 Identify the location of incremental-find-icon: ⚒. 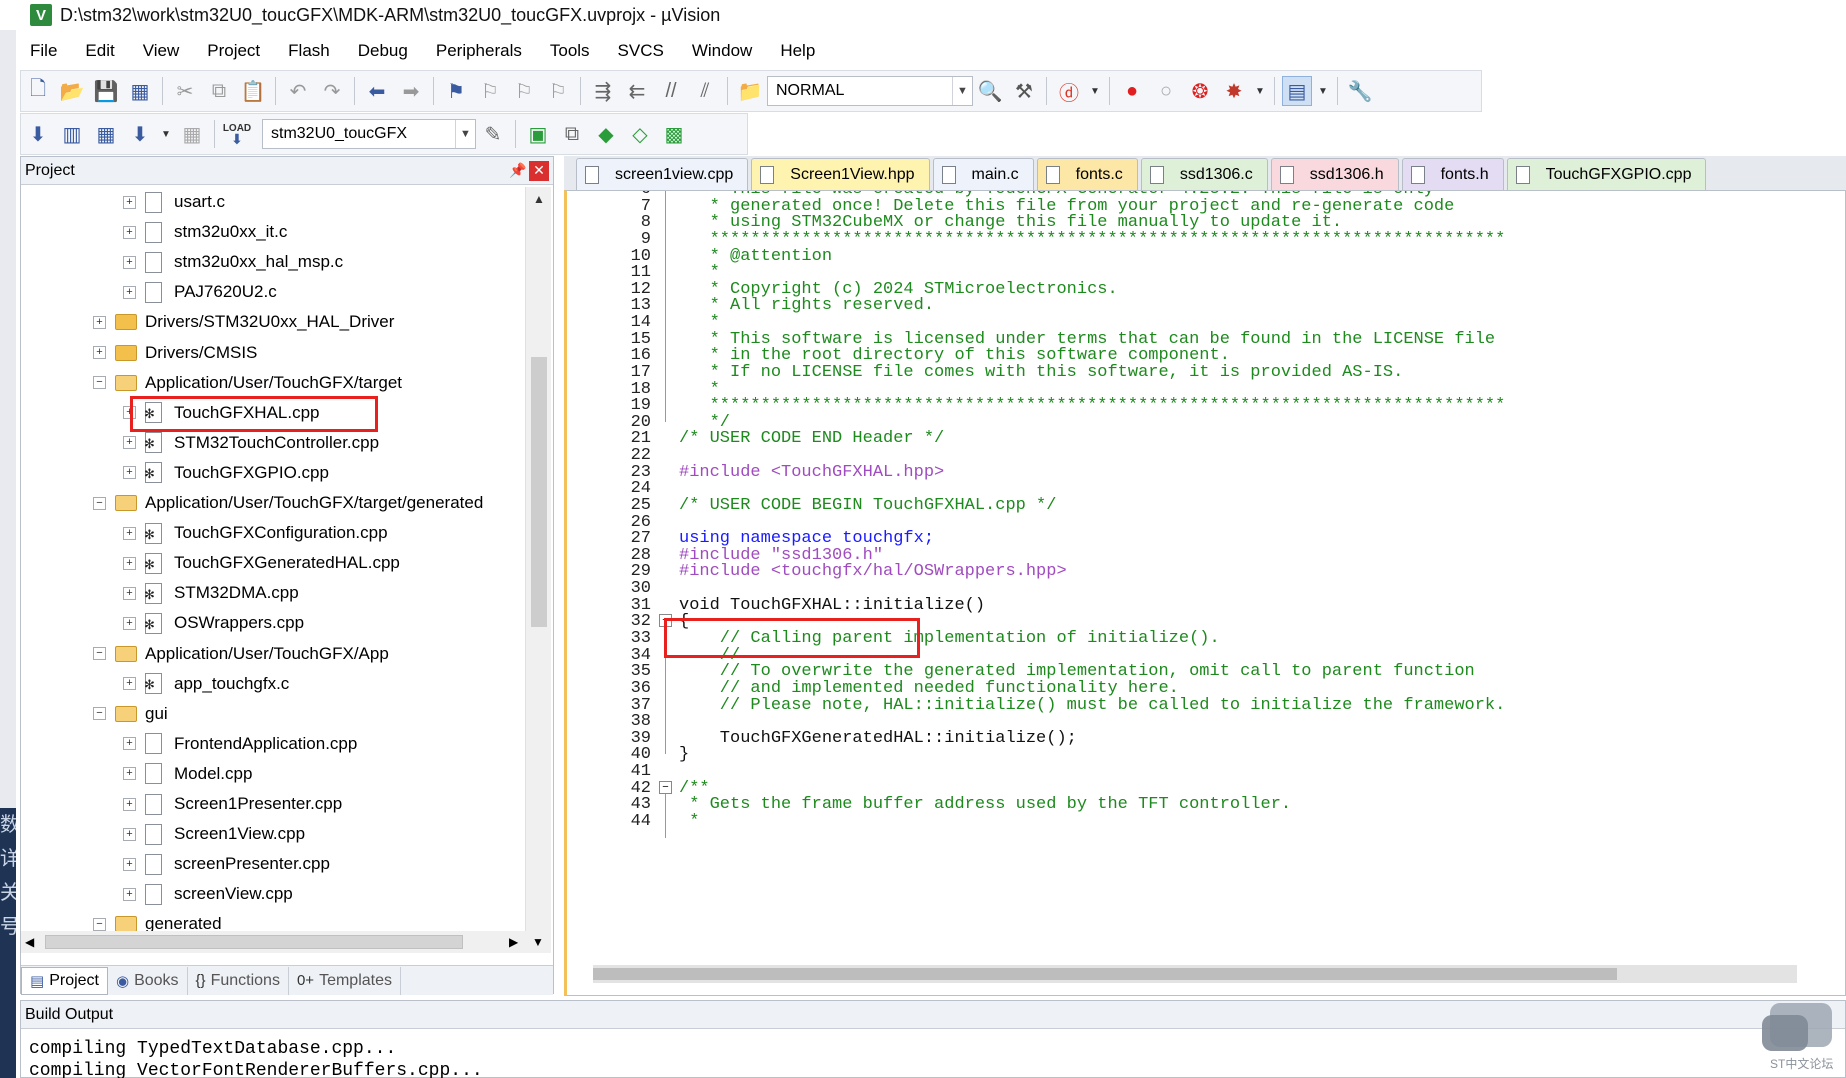
(1024, 91).